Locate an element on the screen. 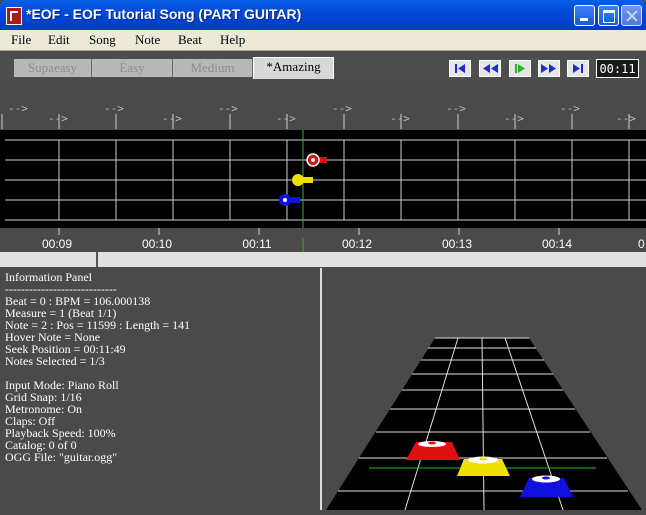 The height and width of the screenshot is (515, 646). skip-back-icon is located at coordinates (460, 68).